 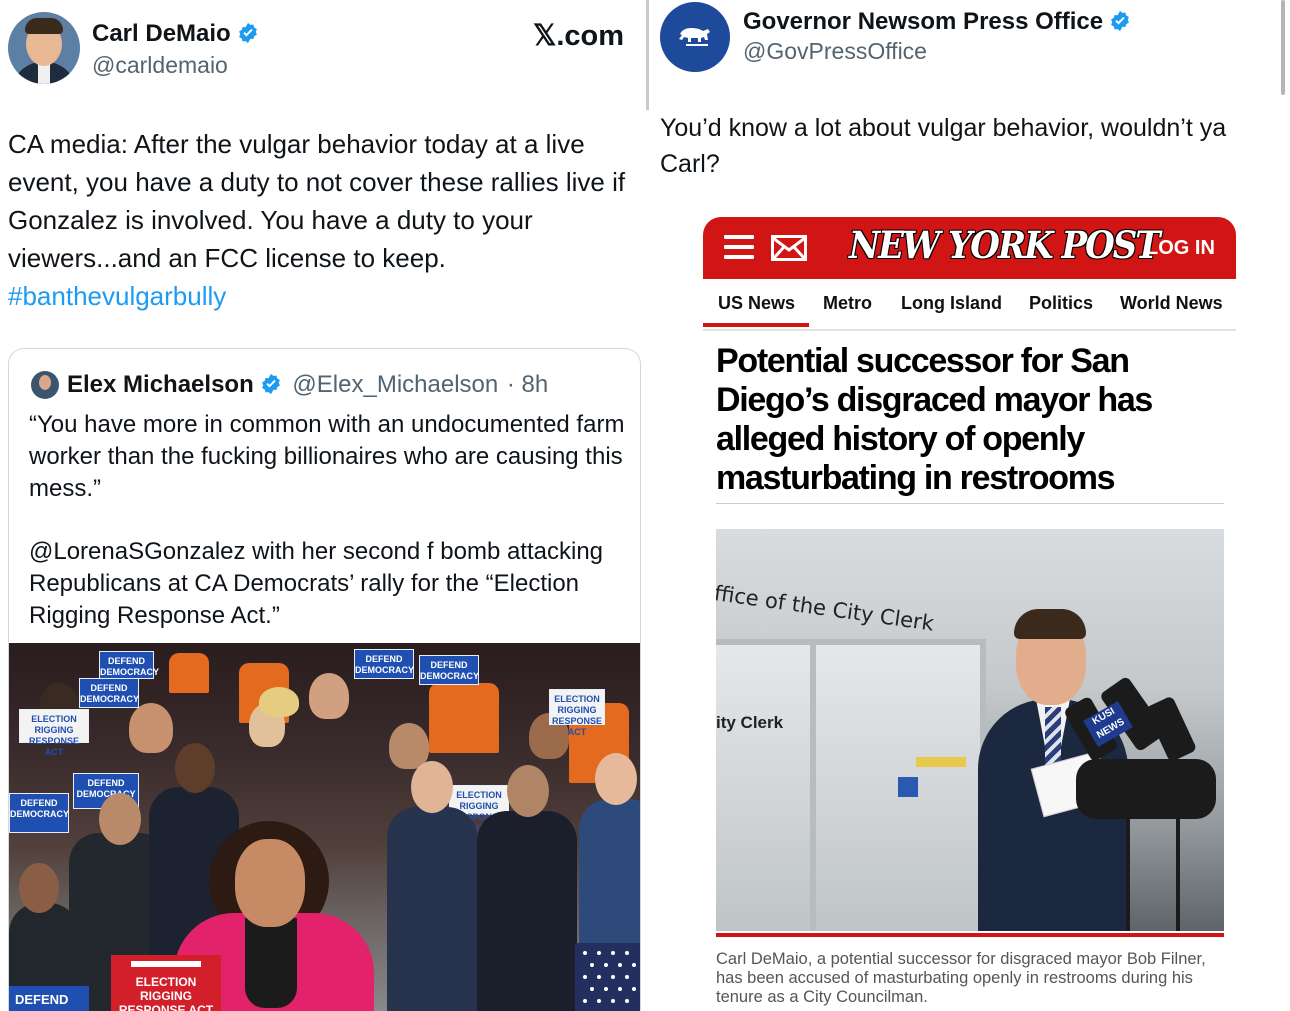 I want to click on nav-item-politics: Politics, so click(x=1061, y=303).